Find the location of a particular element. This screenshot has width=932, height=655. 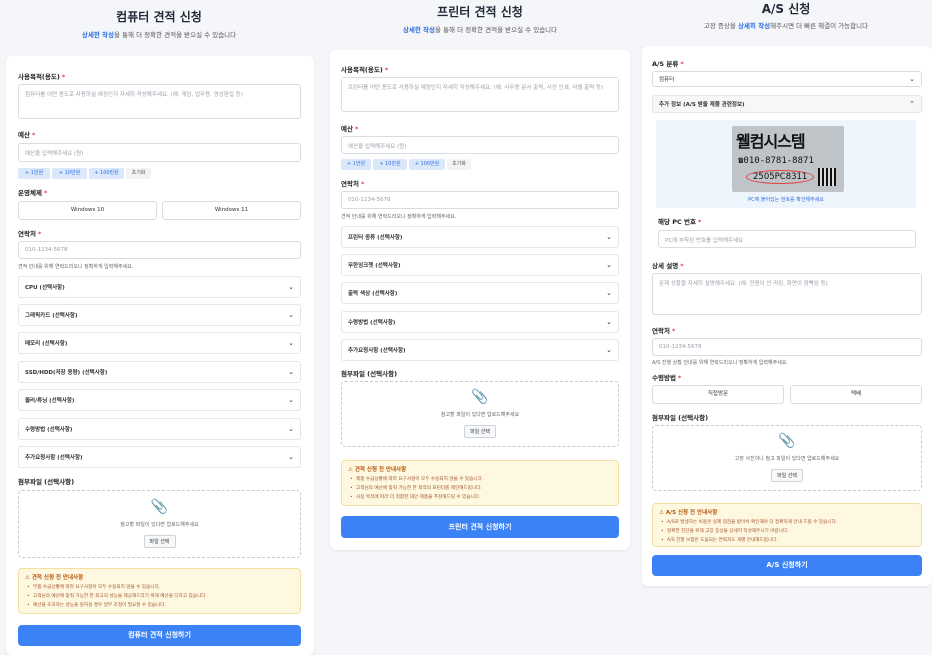

os-option-windows10: Windows 10 is located at coordinates (87, 210).